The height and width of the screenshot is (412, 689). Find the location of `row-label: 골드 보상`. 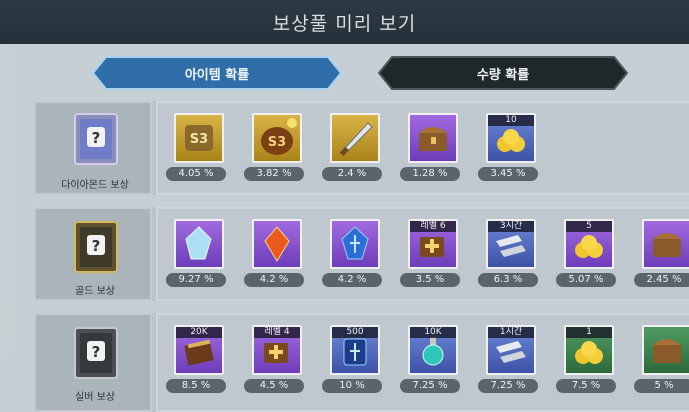

row-label: 골드 보상 is located at coordinates (95, 291).